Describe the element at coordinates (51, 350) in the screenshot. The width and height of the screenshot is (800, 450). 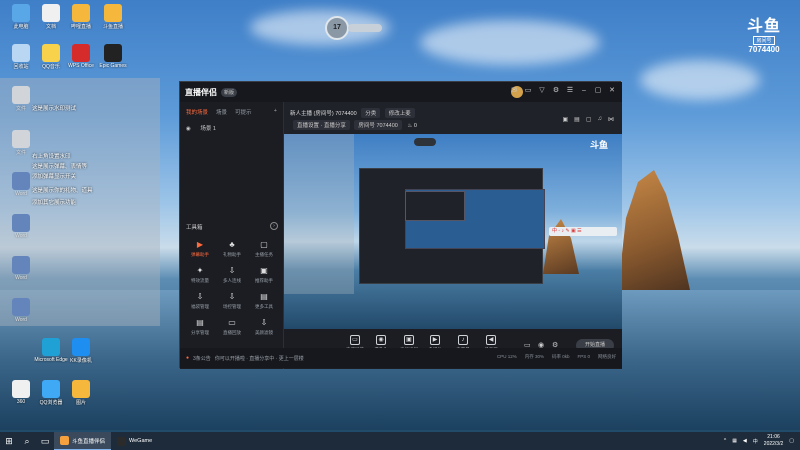
I see `desktop-icon: Microsoft Edge` at that location.